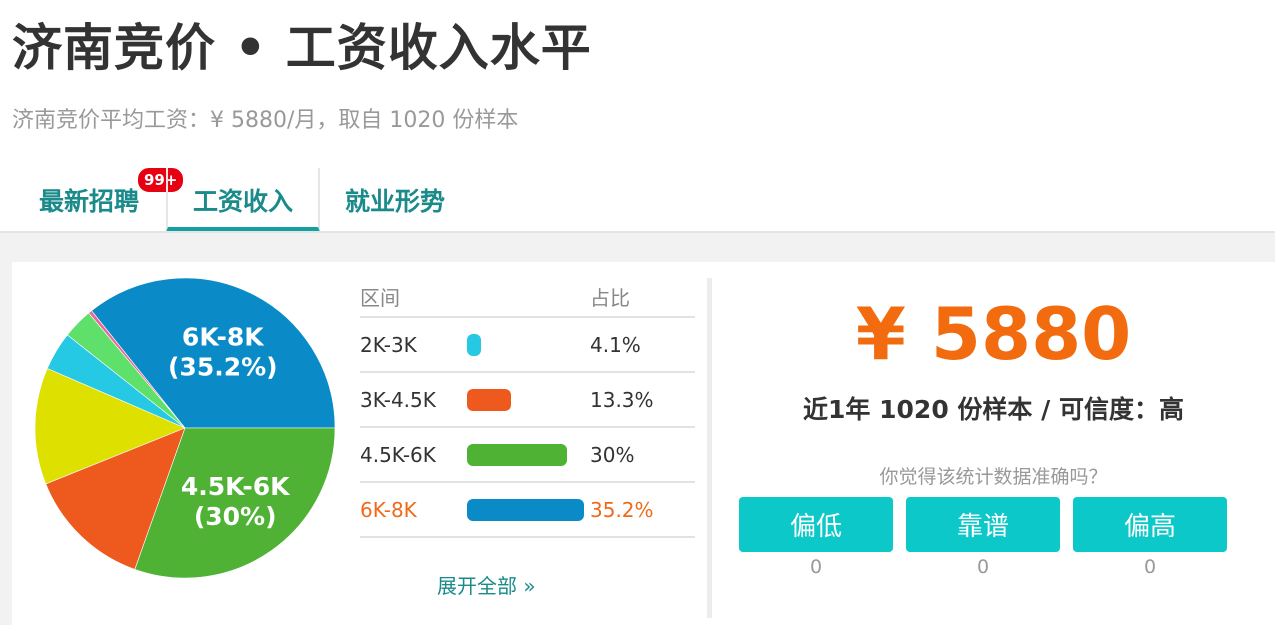  What do you see at coordinates (265, 120) in the screenshot?
I see `page-subtitle: 济南竞价平均工资：¥ 5880/月，取自 1020 份样本` at bounding box center [265, 120].